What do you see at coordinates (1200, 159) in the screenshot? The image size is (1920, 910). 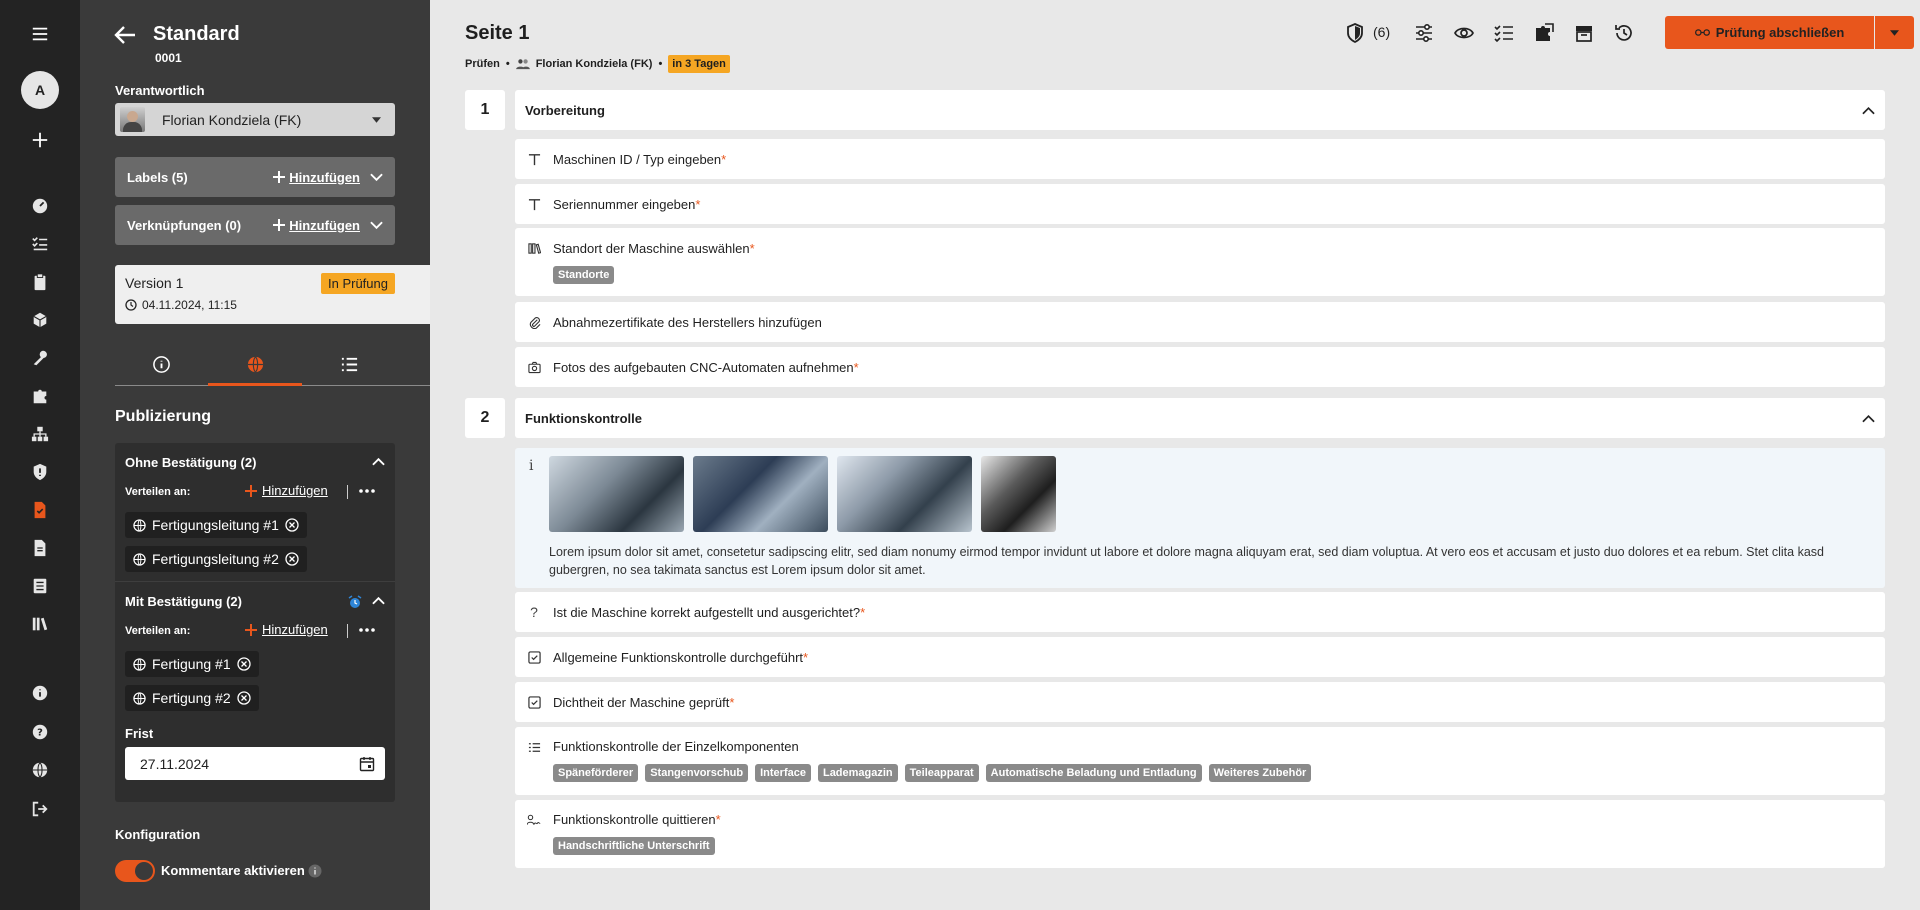 I see `checklist-item: Maschinen ID / Typ eingeben *` at bounding box center [1200, 159].